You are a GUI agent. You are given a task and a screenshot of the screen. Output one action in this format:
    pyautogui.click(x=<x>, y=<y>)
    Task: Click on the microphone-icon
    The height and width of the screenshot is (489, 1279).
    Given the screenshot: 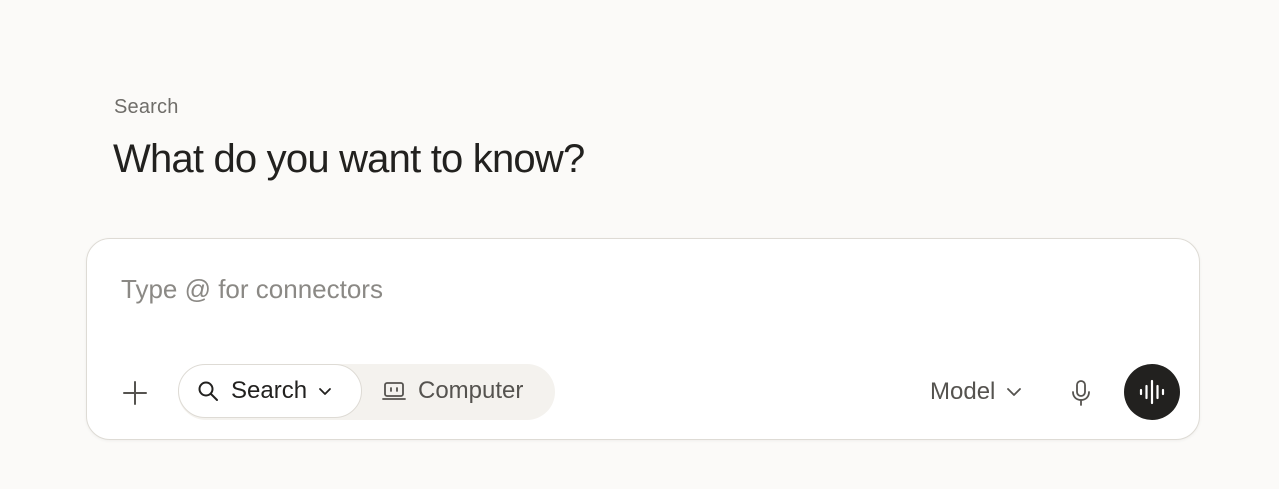 What is the action you would take?
    pyautogui.click(x=1081, y=393)
    